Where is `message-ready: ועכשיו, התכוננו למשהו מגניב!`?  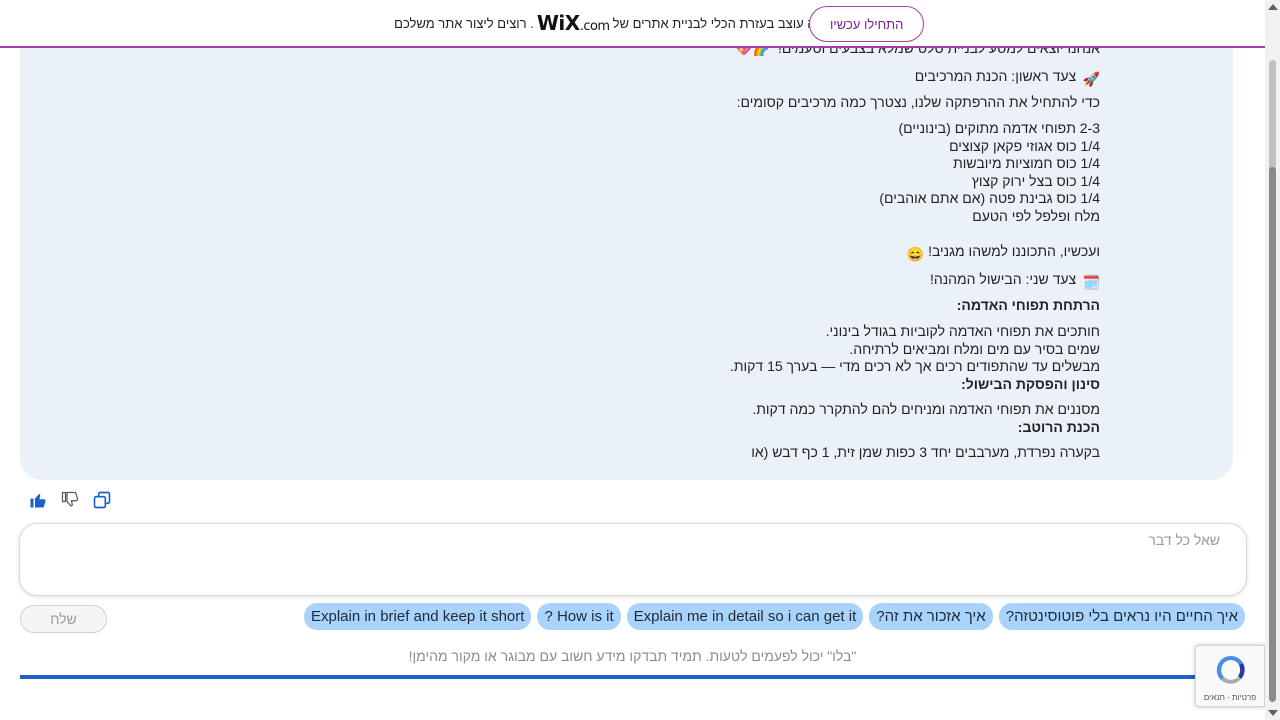 message-ready: ועכשיו, התכוננו למשהו מגניב! is located at coordinates (1014, 251).